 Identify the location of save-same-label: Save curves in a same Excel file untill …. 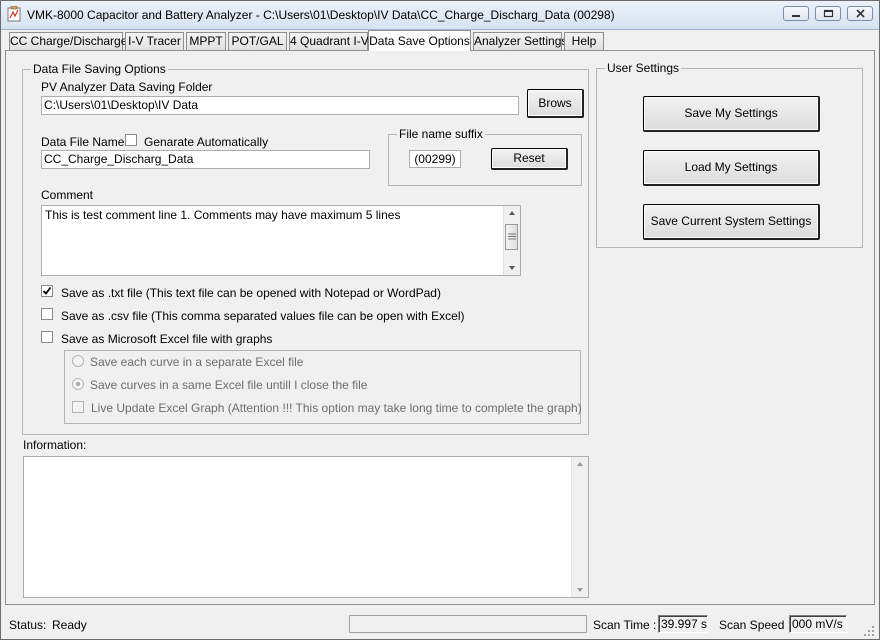
(229, 385).